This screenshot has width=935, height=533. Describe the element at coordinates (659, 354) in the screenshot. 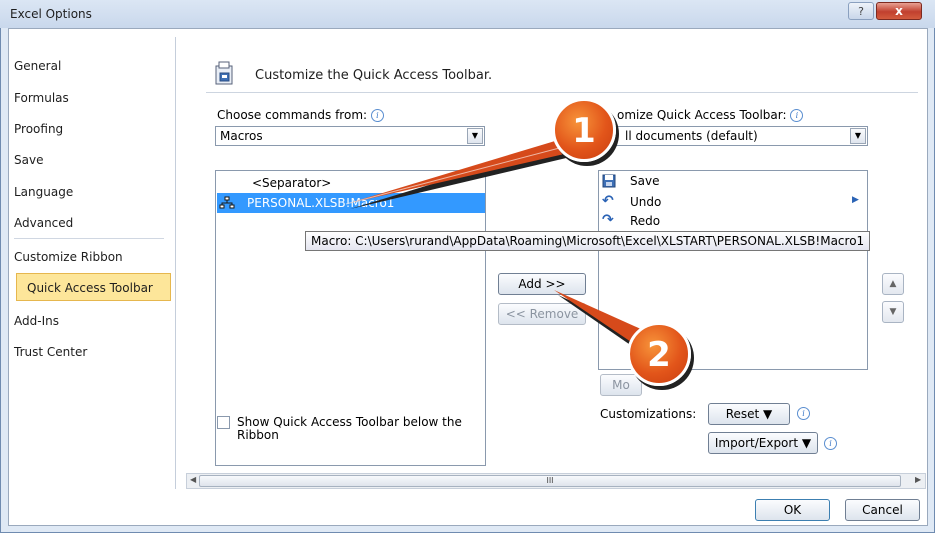

I see `callout-badge-2: 2` at that location.